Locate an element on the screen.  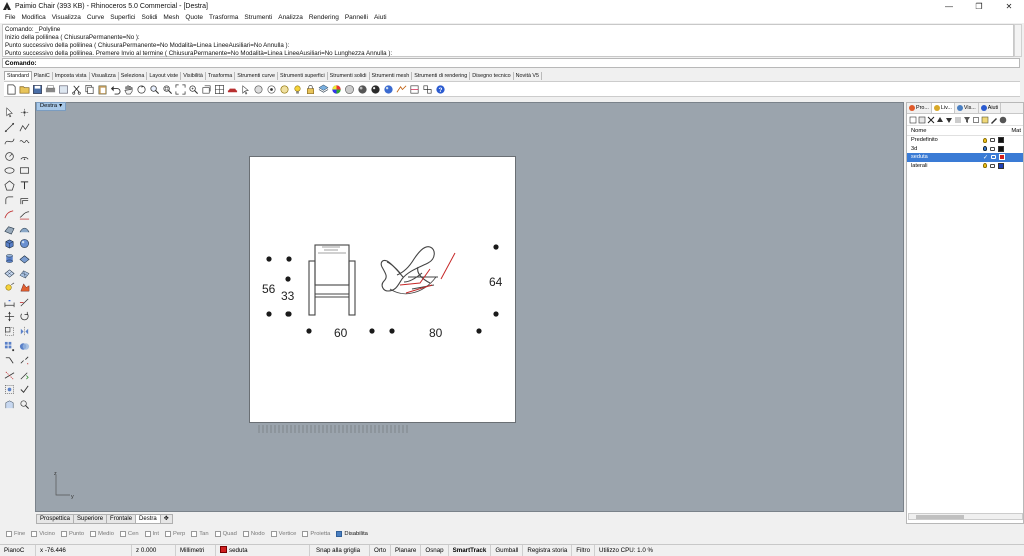
shaded-sphere-icon is located at coordinates (362, 89).